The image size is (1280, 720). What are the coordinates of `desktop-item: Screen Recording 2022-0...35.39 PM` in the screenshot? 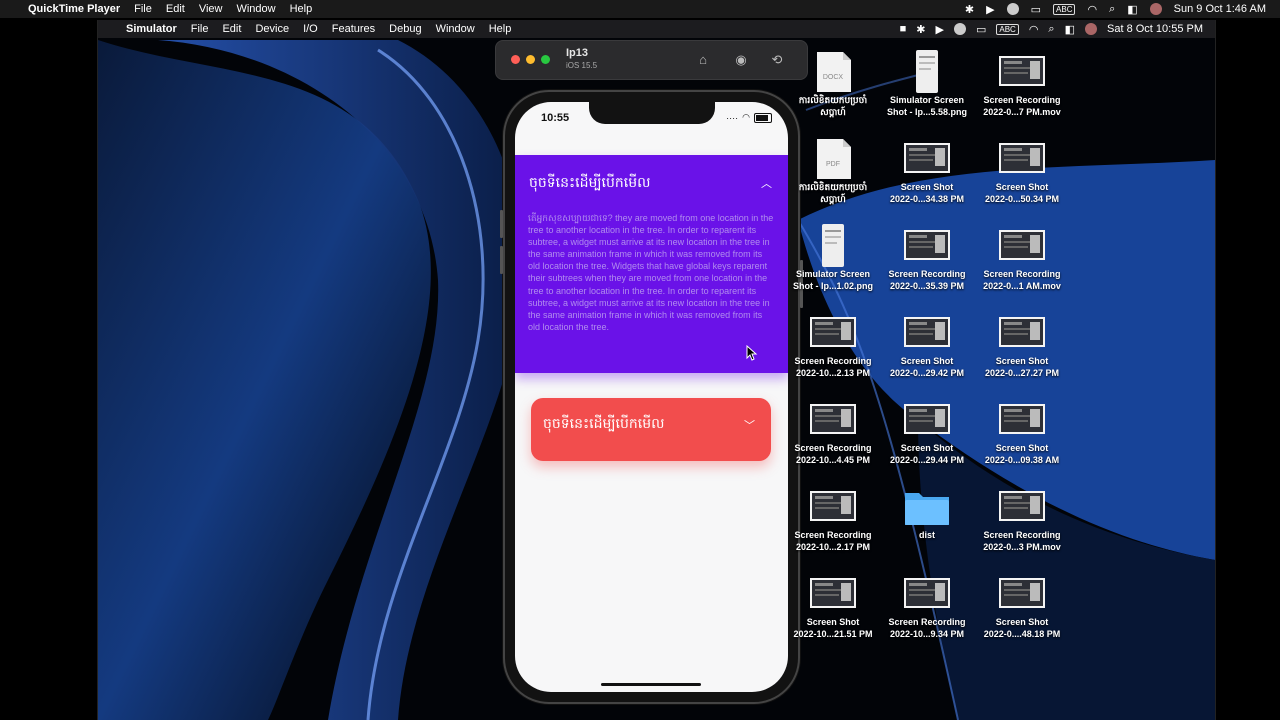 It's located at (927, 257).